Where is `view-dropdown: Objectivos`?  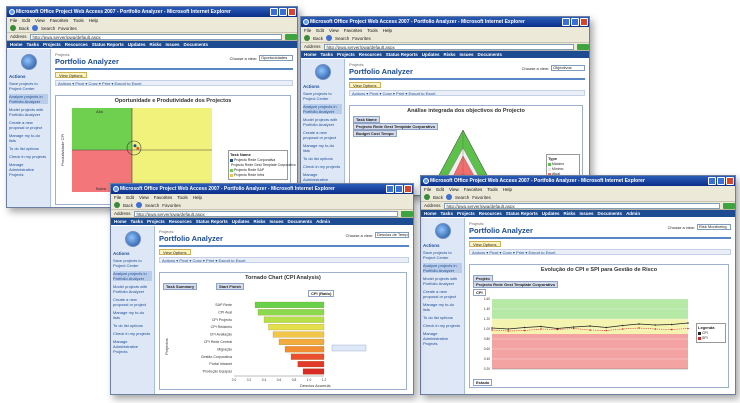
view-dropdown: Objectivos is located at coordinates (568, 68).